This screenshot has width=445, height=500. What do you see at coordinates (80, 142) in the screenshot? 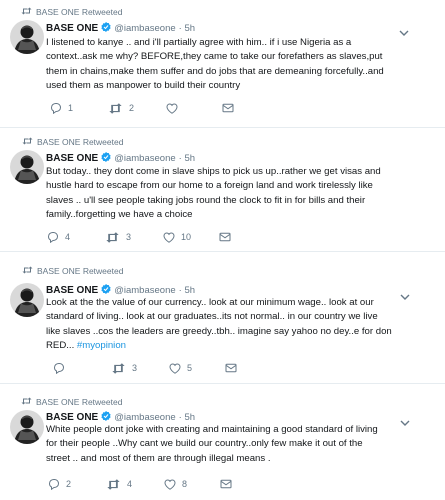
I see `retweeted-label: BASE ONE Retweeted` at bounding box center [80, 142].